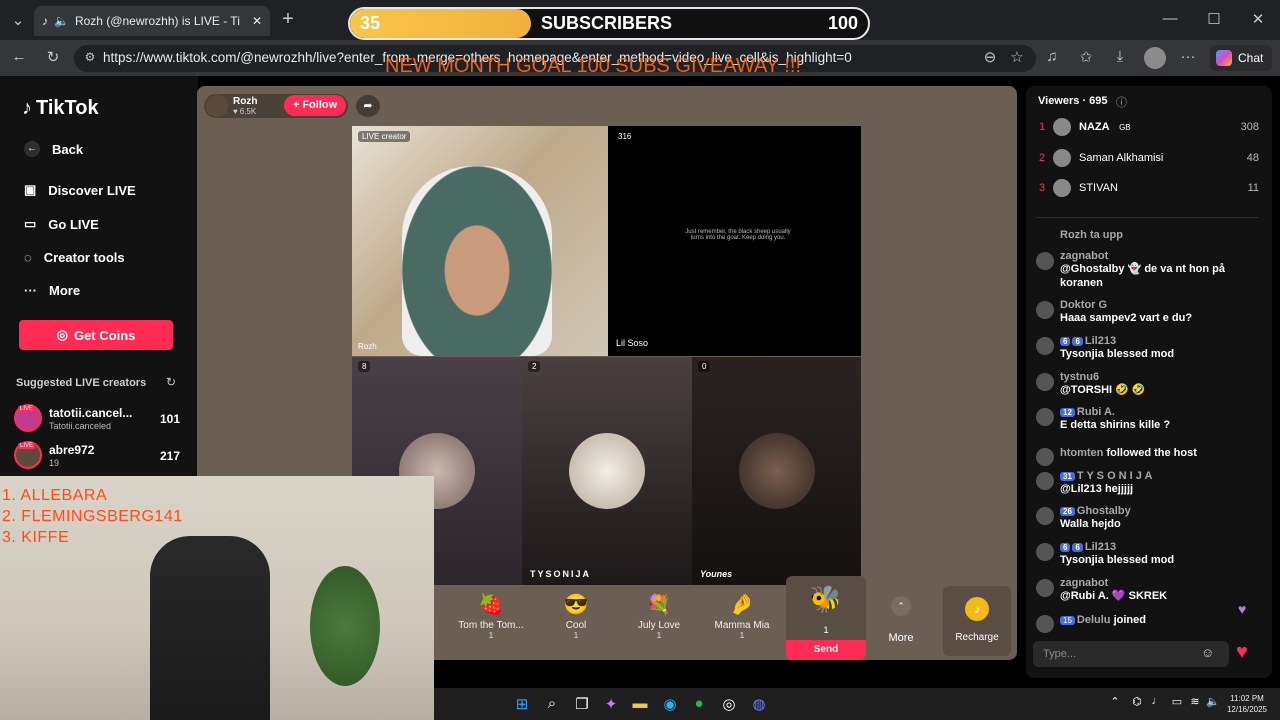 The image size is (1280, 720). I want to click on guest-tile-tysonija: 2 TYSONIJA, so click(607, 471).